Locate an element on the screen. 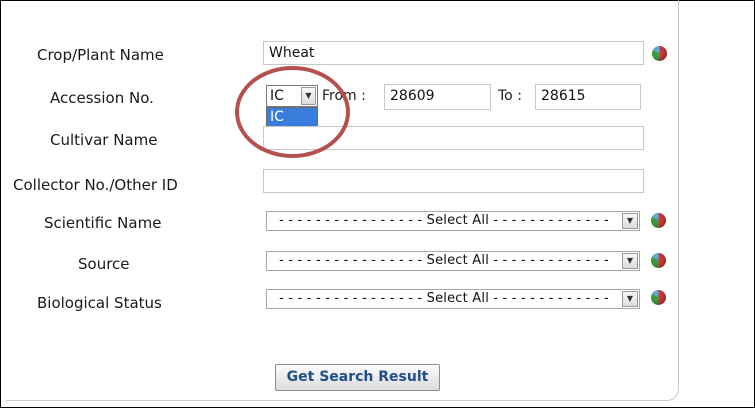 The image size is (755, 408). dropdown-option-ic: IC is located at coordinates (292, 117).